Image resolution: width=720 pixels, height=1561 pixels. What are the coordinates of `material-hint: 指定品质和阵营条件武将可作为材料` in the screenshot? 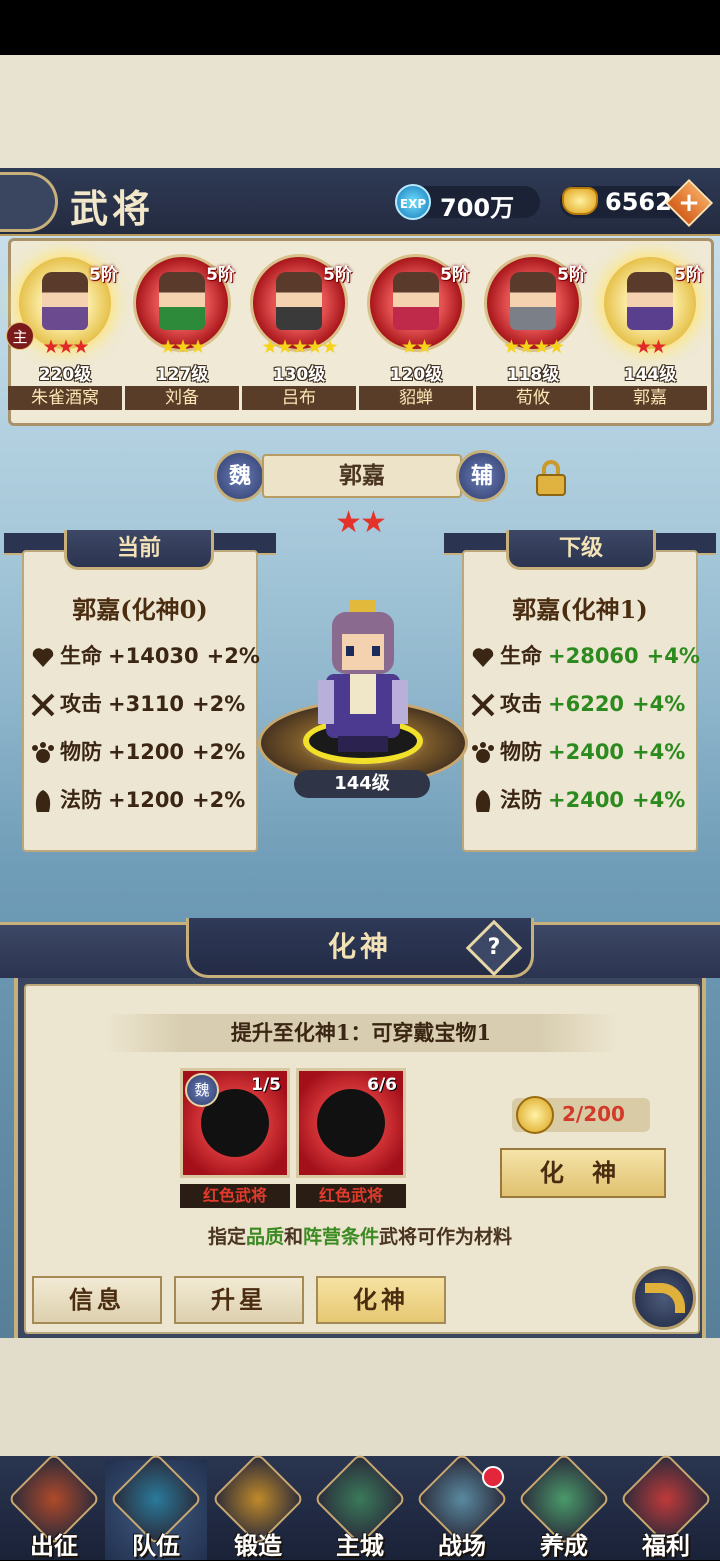 It's located at (360, 1235).